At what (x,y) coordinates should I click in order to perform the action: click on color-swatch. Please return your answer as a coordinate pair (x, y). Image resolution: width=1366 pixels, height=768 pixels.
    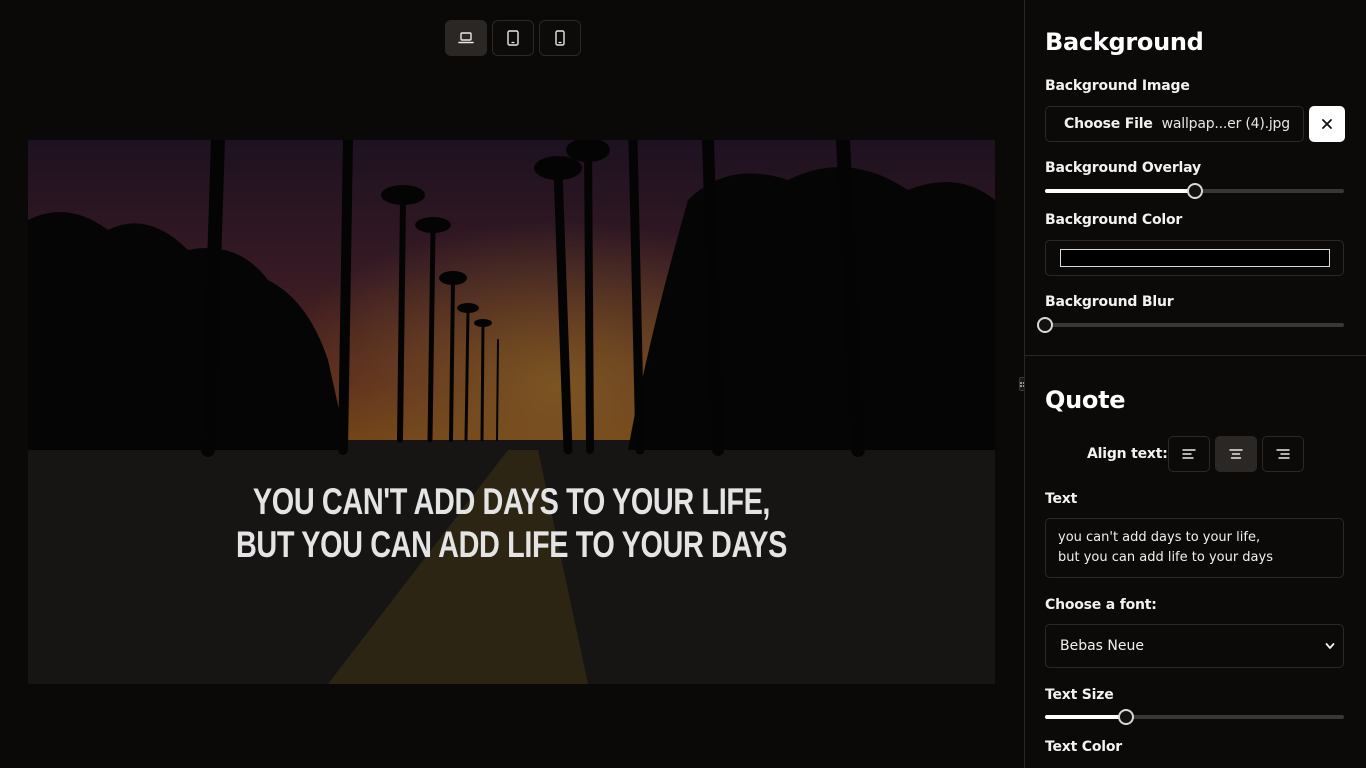
    Looking at the image, I should click on (1195, 258).